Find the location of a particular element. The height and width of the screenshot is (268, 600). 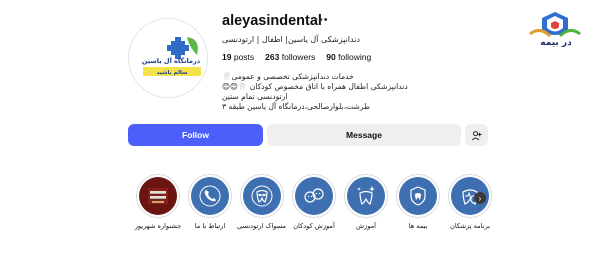

highlight-item: ارتباط با ما is located at coordinates (210, 202).